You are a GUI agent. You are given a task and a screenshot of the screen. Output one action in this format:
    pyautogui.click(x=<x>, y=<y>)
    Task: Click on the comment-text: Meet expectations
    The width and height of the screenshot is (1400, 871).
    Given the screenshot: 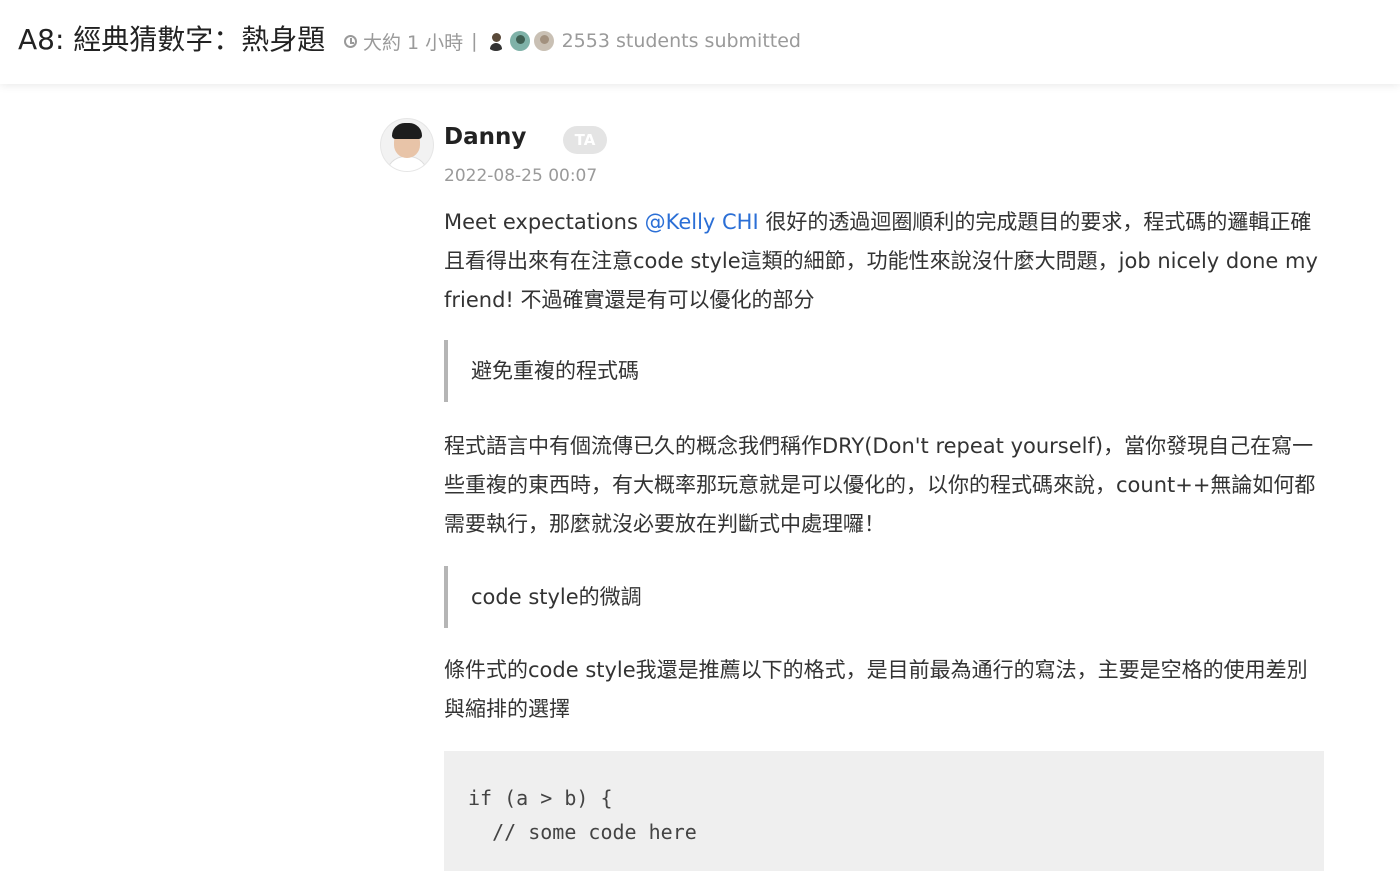 What is the action you would take?
    pyautogui.click(x=544, y=222)
    